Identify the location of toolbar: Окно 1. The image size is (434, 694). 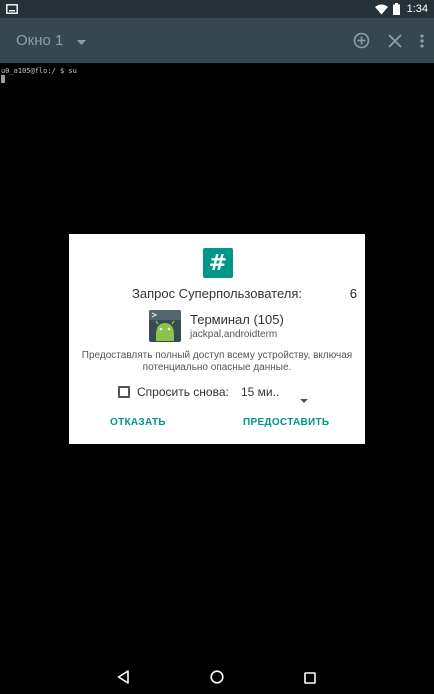
(217, 40).